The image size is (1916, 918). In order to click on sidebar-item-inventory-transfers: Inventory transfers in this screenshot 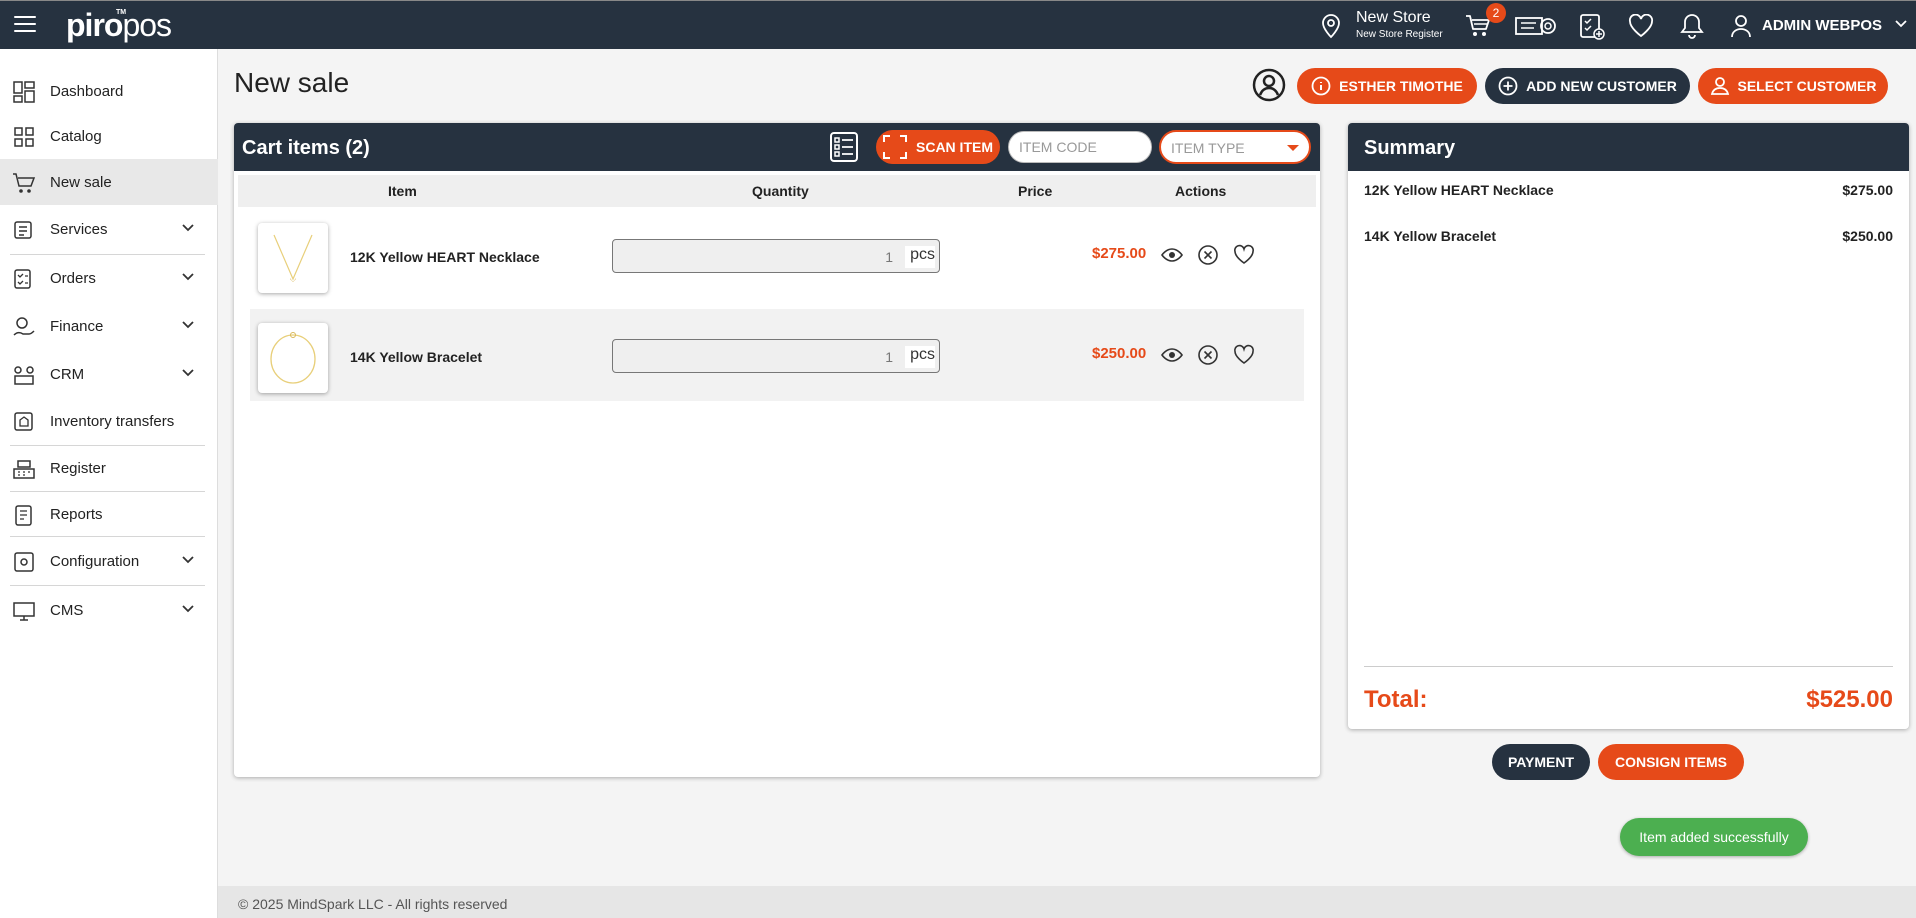, I will do `click(109, 421)`.